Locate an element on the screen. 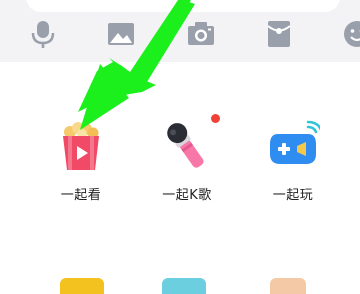  notification-badge is located at coordinates (215, 118).